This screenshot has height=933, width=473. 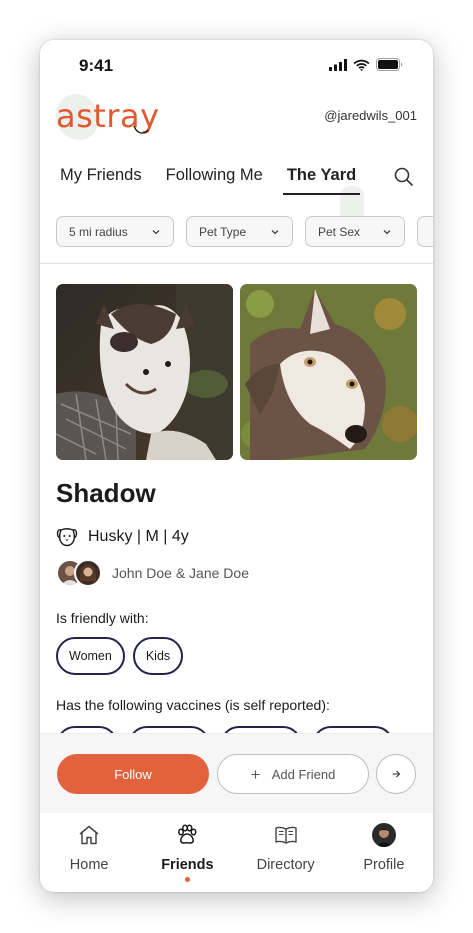 I want to click on tab-bar: My Friends Following Me The Yard, so click(x=210, y=180).